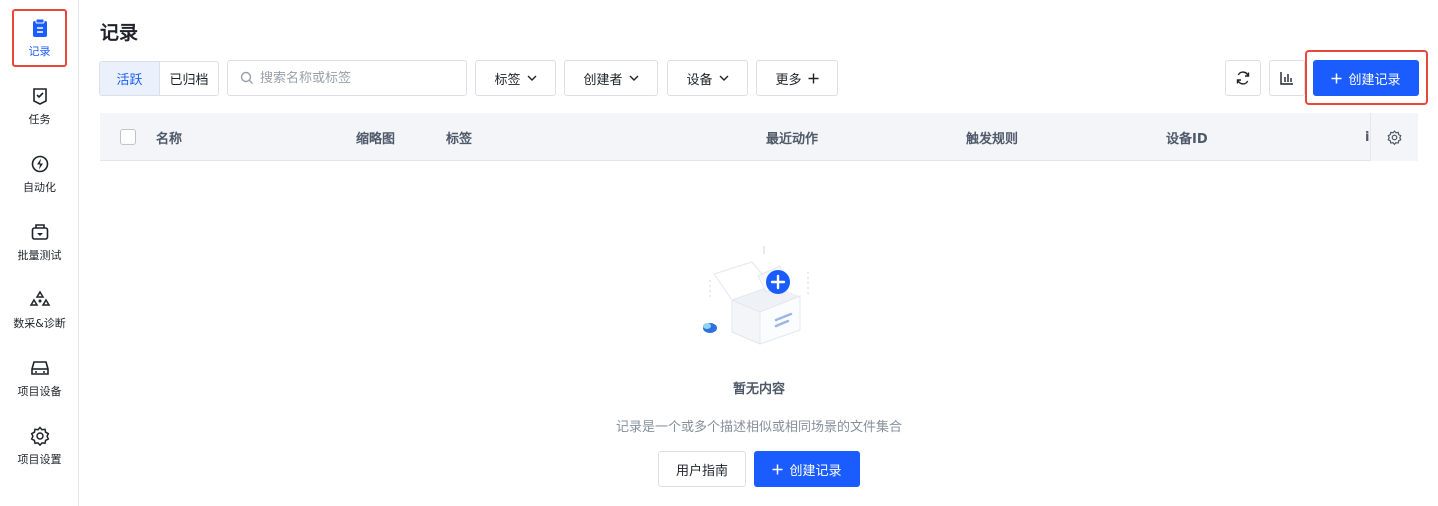 This screenshot has height=506, width=1438. I want to click on sidebar: 记录 任务 自动化 批量测试 数采&诊断 项目设备 项目设置, so click(39, 253).